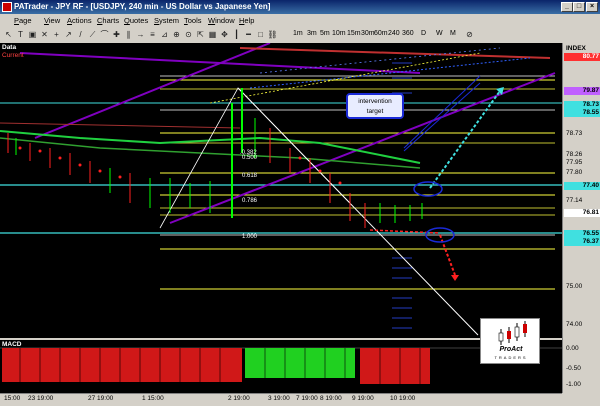 This screenshot has width=600, height=406. I want to click on stop-icon: ⊘, so click(469, 34).